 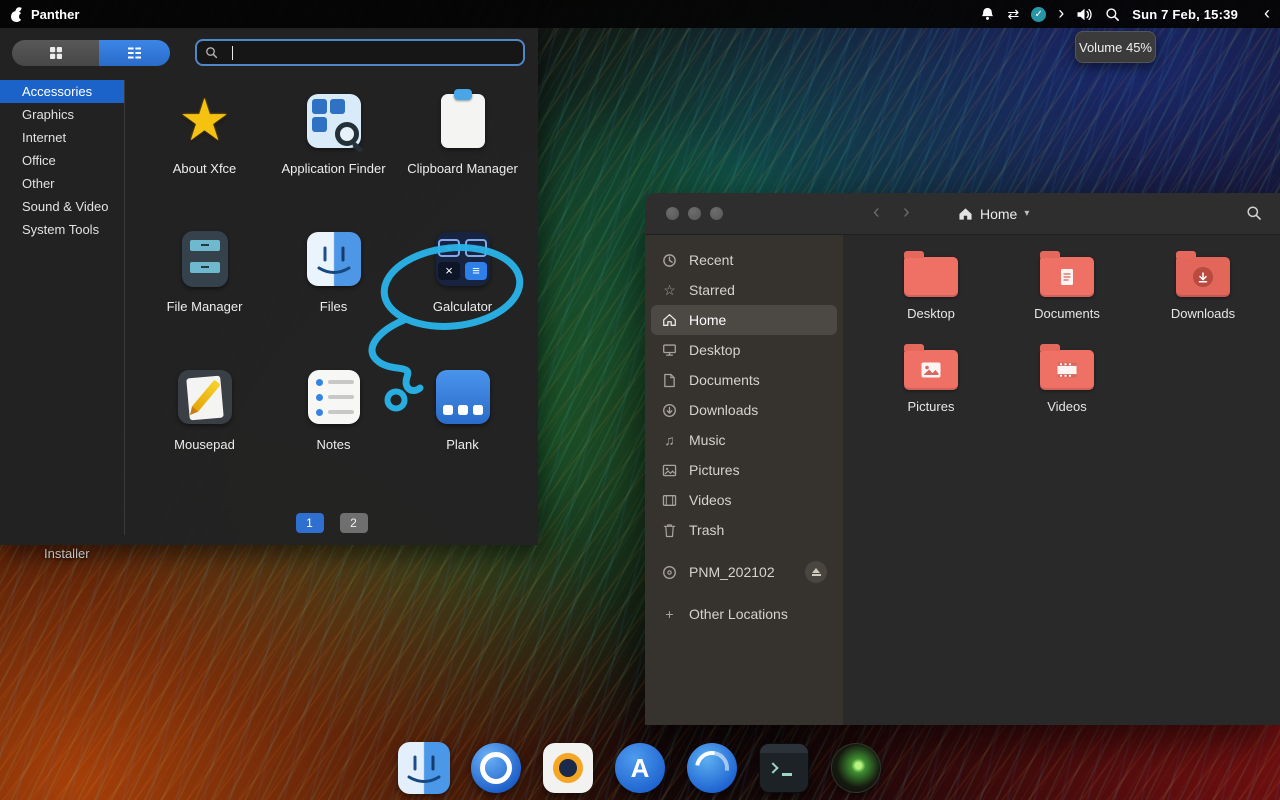 What do you see at coordinates (744, 500) in the screenshot?
I see `sidebar-item-videos: Videos` at bounding box center [744, 500].